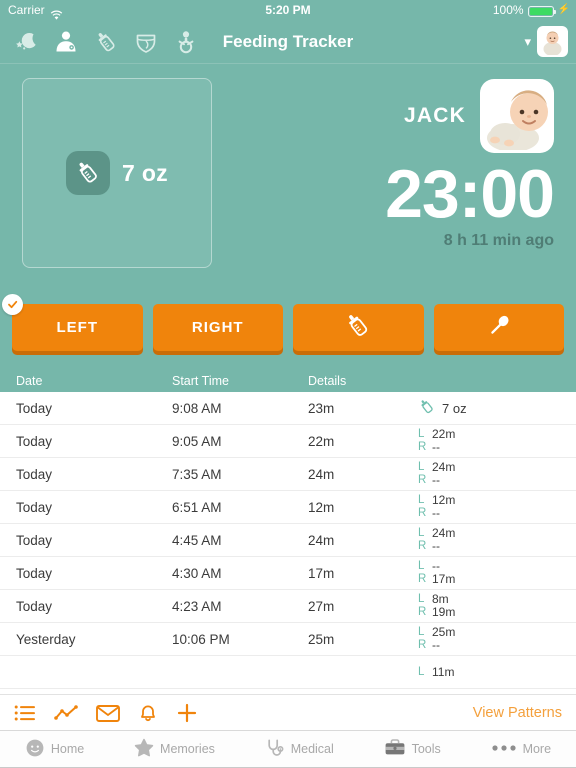  What do you see at coordinates (321, 573) in the screenshot?
I see `cell-duration: 17m` at bounding box center [321, 573].